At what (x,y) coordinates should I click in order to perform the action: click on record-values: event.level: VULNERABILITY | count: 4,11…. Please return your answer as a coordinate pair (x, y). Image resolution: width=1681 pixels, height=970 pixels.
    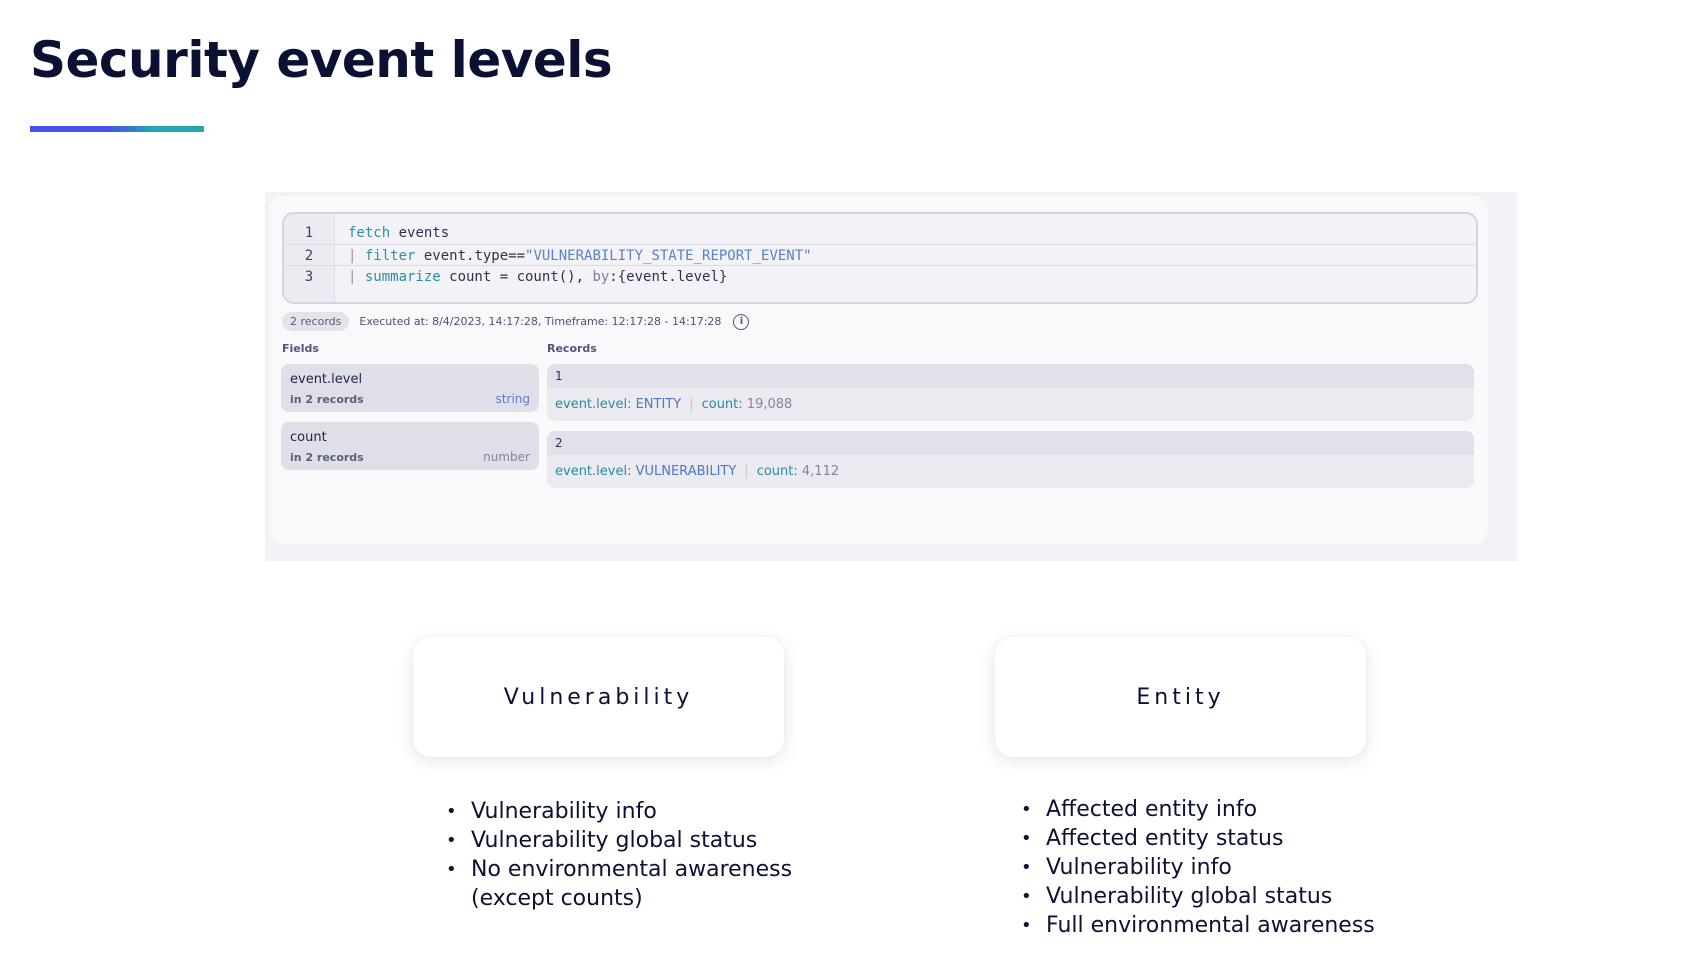
    Looking at the image, I should click on (1010, 471).